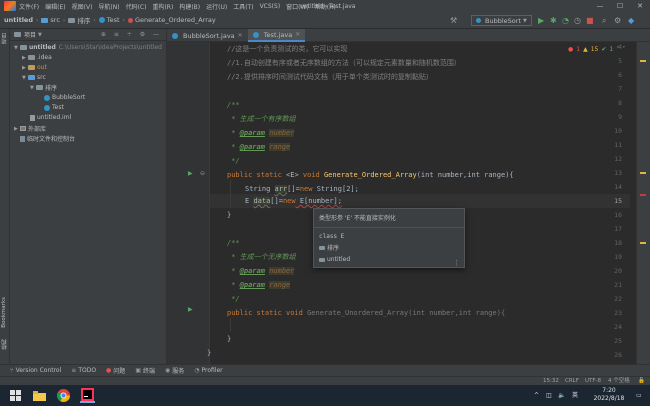 The height and width of the screenshot is (406, 650). What do you see at coordinates (5, 344) in the screenshot?
I see `structure-tool-button: 结构` at bounding box center [5, 344].